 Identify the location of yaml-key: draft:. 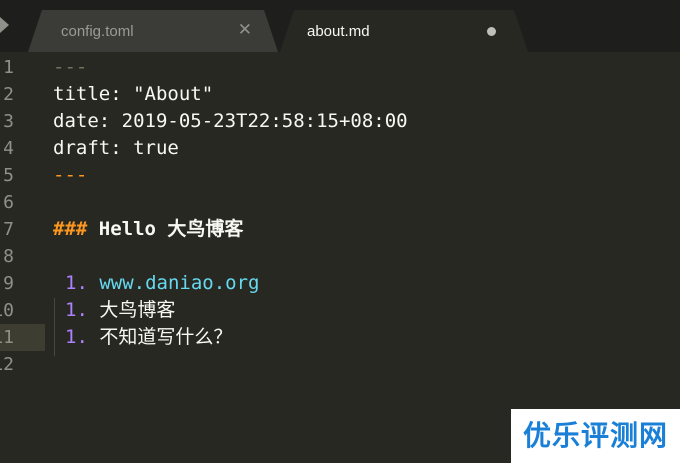
(93, 148).